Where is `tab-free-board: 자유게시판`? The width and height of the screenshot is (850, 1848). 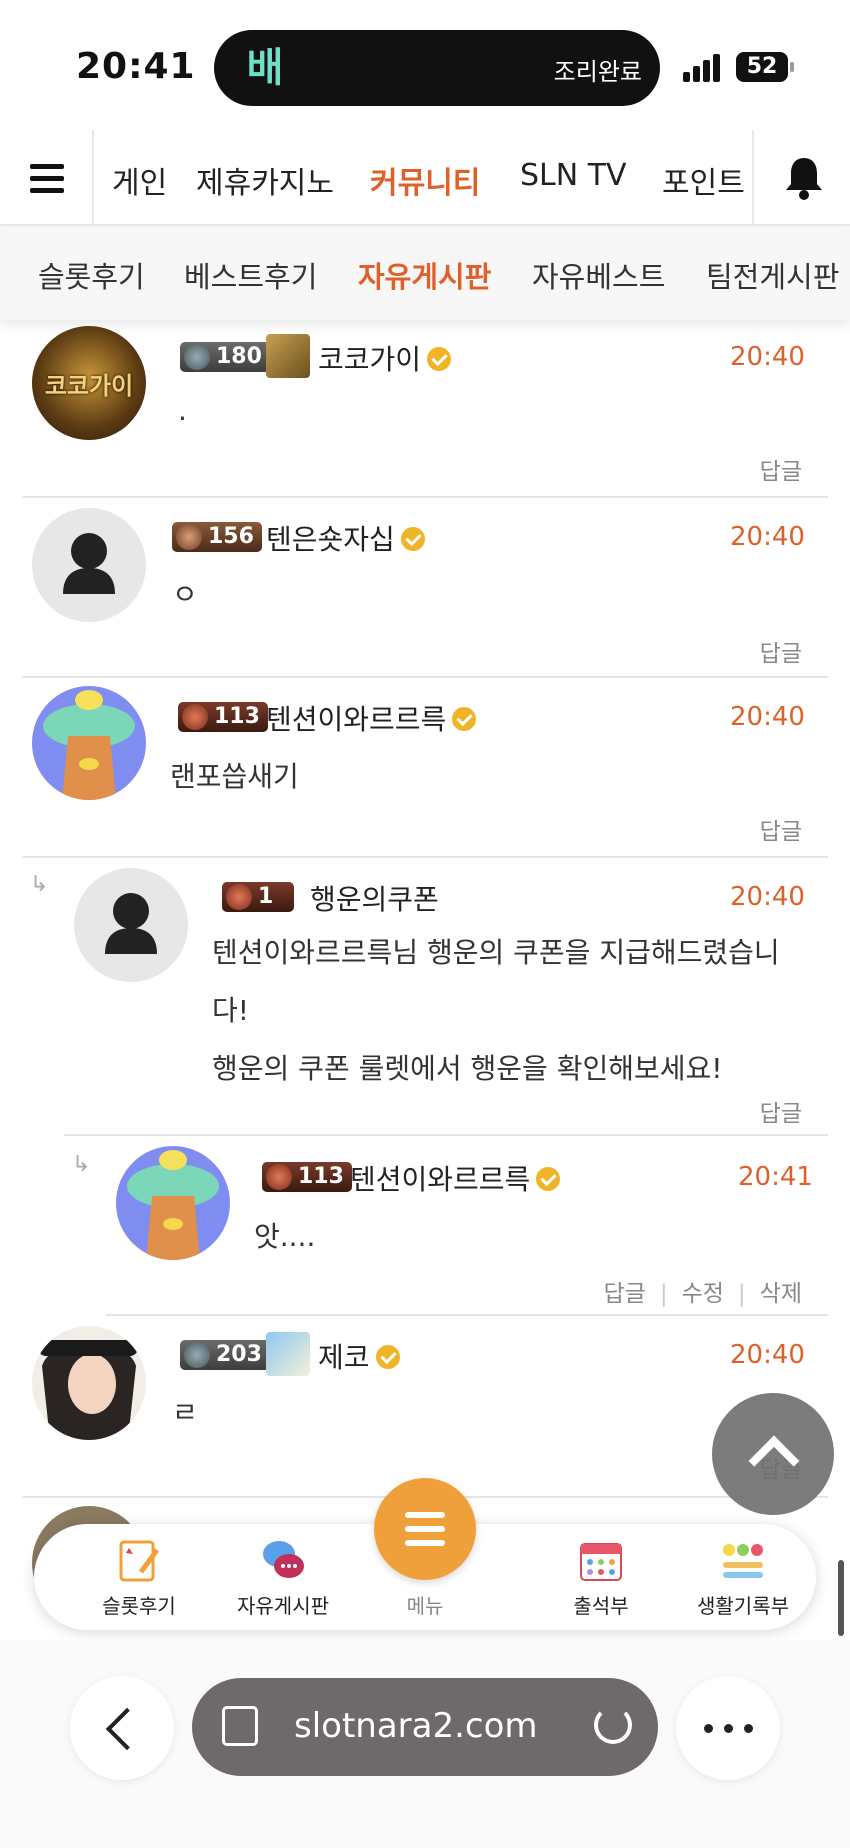
tab-free-board: 자유게시판 is located at coordinates (424, 275).